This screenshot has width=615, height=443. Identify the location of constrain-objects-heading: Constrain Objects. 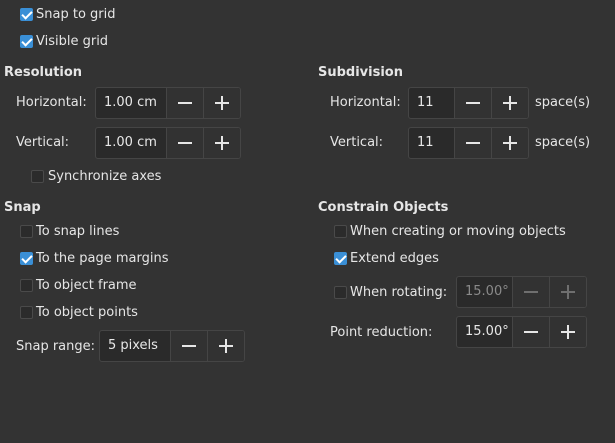
(383, 207).